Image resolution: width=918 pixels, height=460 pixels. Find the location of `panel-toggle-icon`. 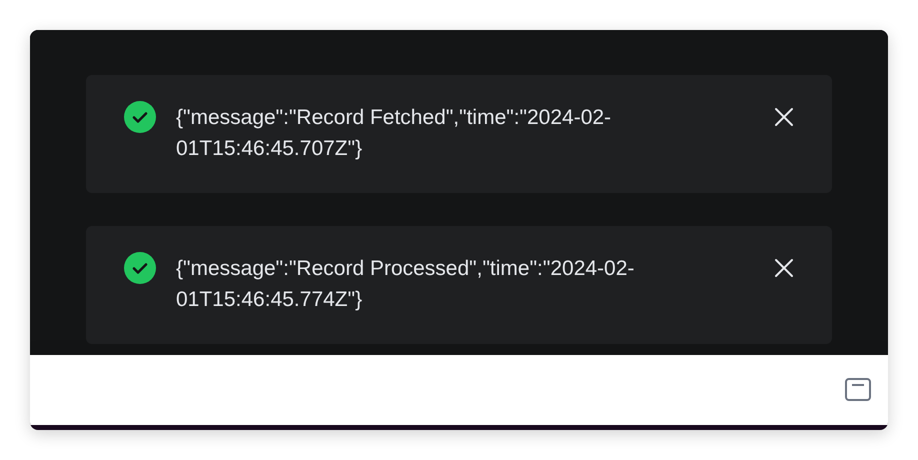

panel-toggle-icon is located at coordinates (858, 390).